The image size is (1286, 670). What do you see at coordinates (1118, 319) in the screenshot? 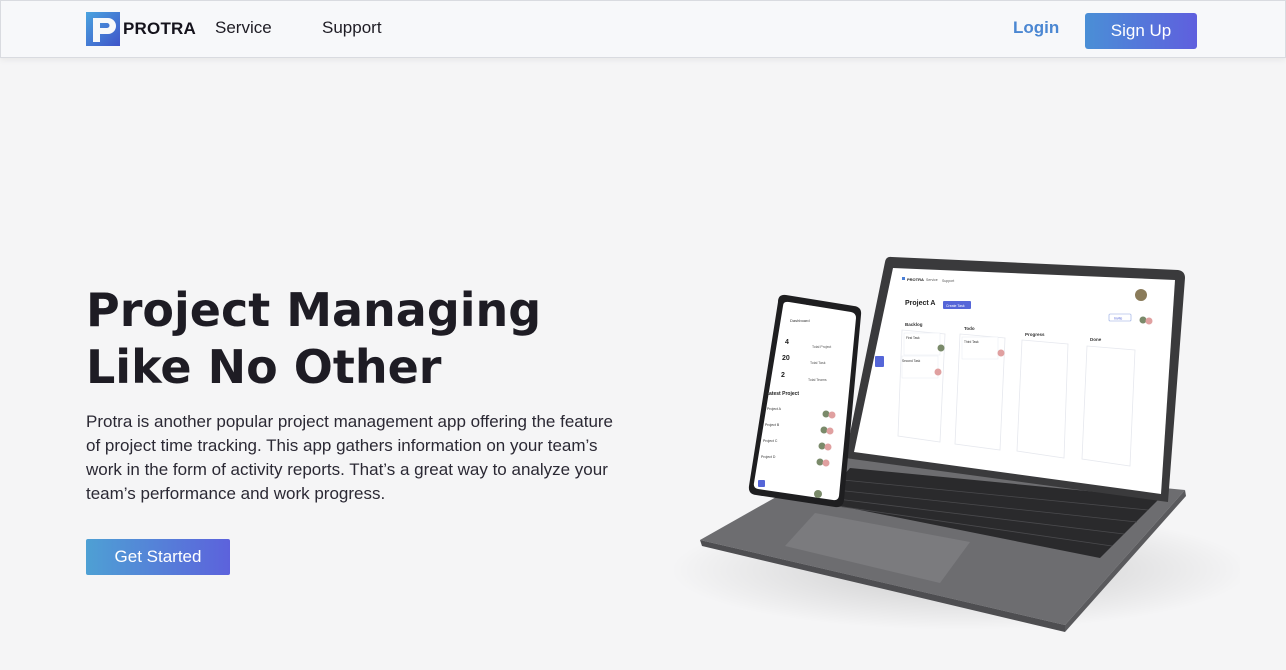
I see `laptop-invite-label: Invite` at bounding box center [1118, 319].